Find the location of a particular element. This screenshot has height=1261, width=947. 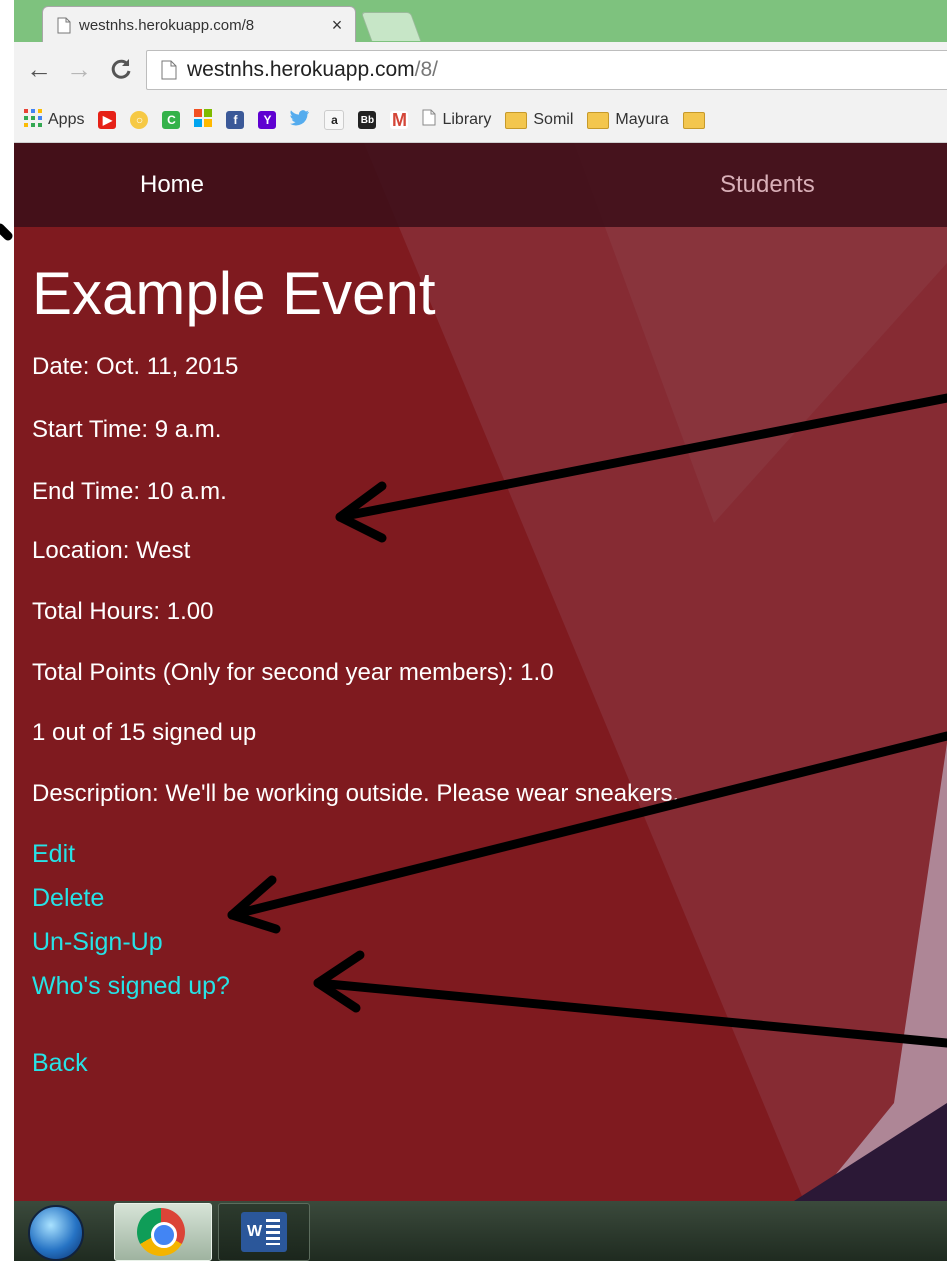

bookmark-youtube: ▶ is located at coordinates (107, 120).